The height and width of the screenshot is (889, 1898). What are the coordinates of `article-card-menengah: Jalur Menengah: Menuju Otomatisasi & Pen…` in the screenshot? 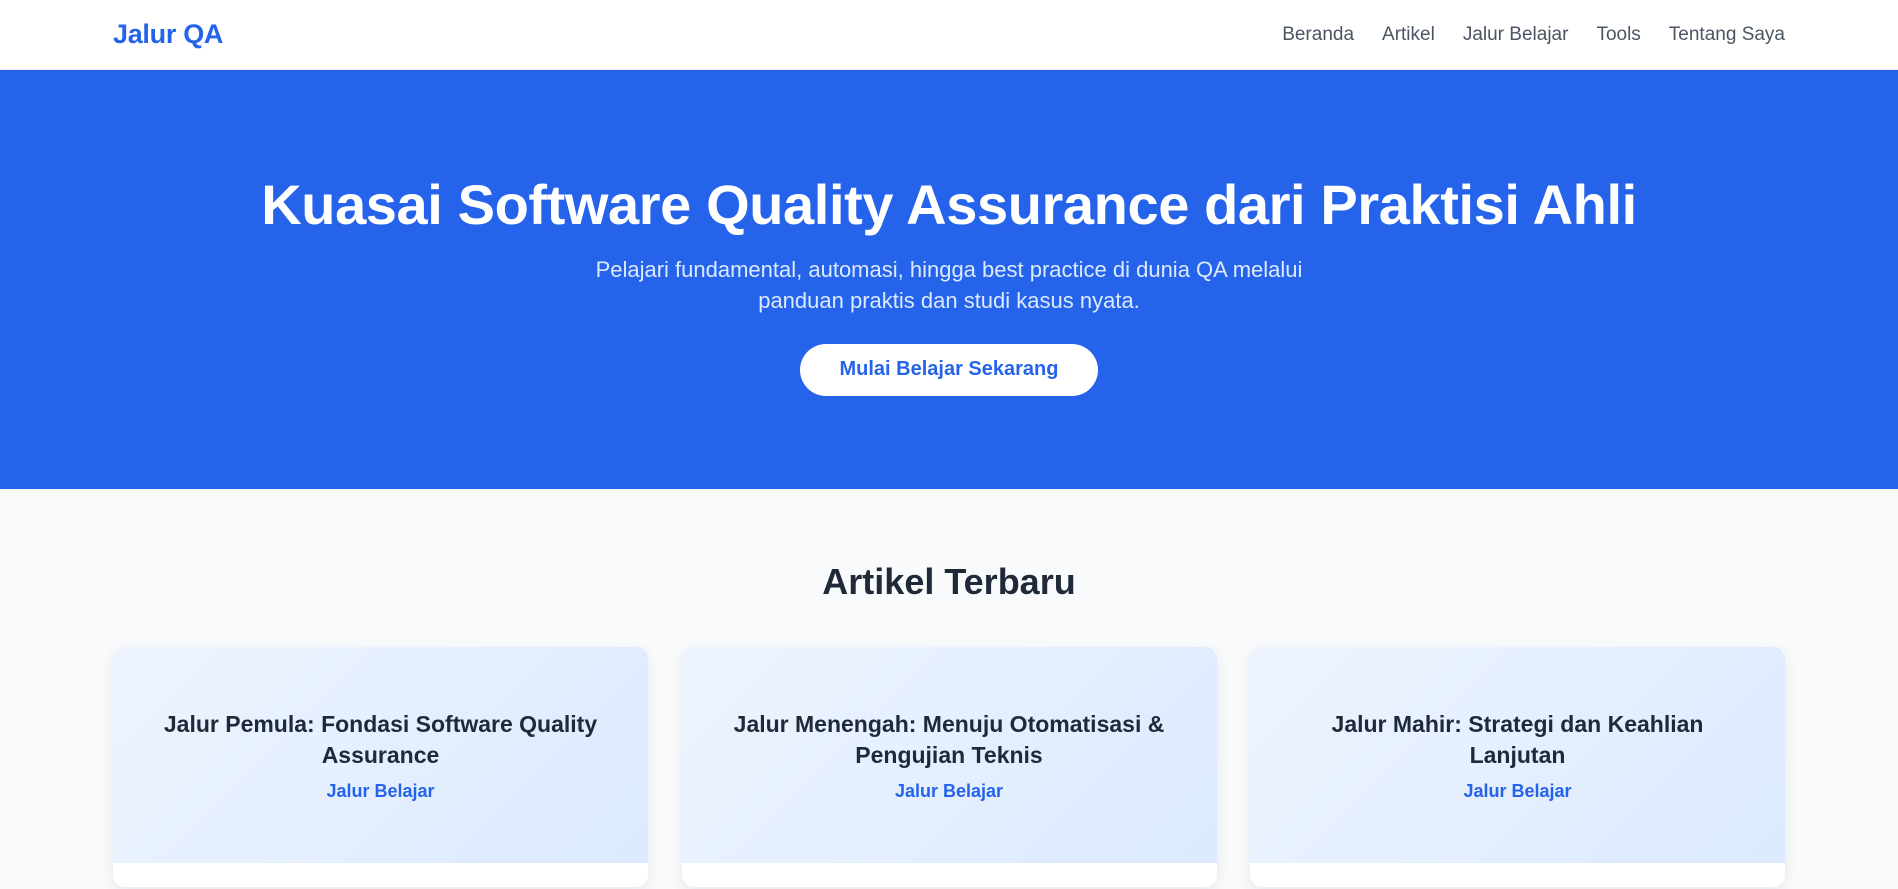 It's located at (949, 767).